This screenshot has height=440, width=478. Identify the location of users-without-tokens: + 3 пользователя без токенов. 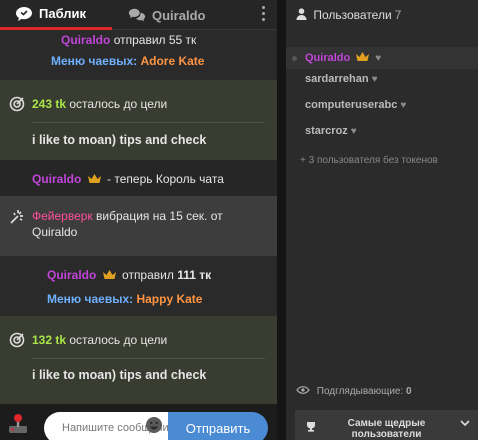
(369, 160).